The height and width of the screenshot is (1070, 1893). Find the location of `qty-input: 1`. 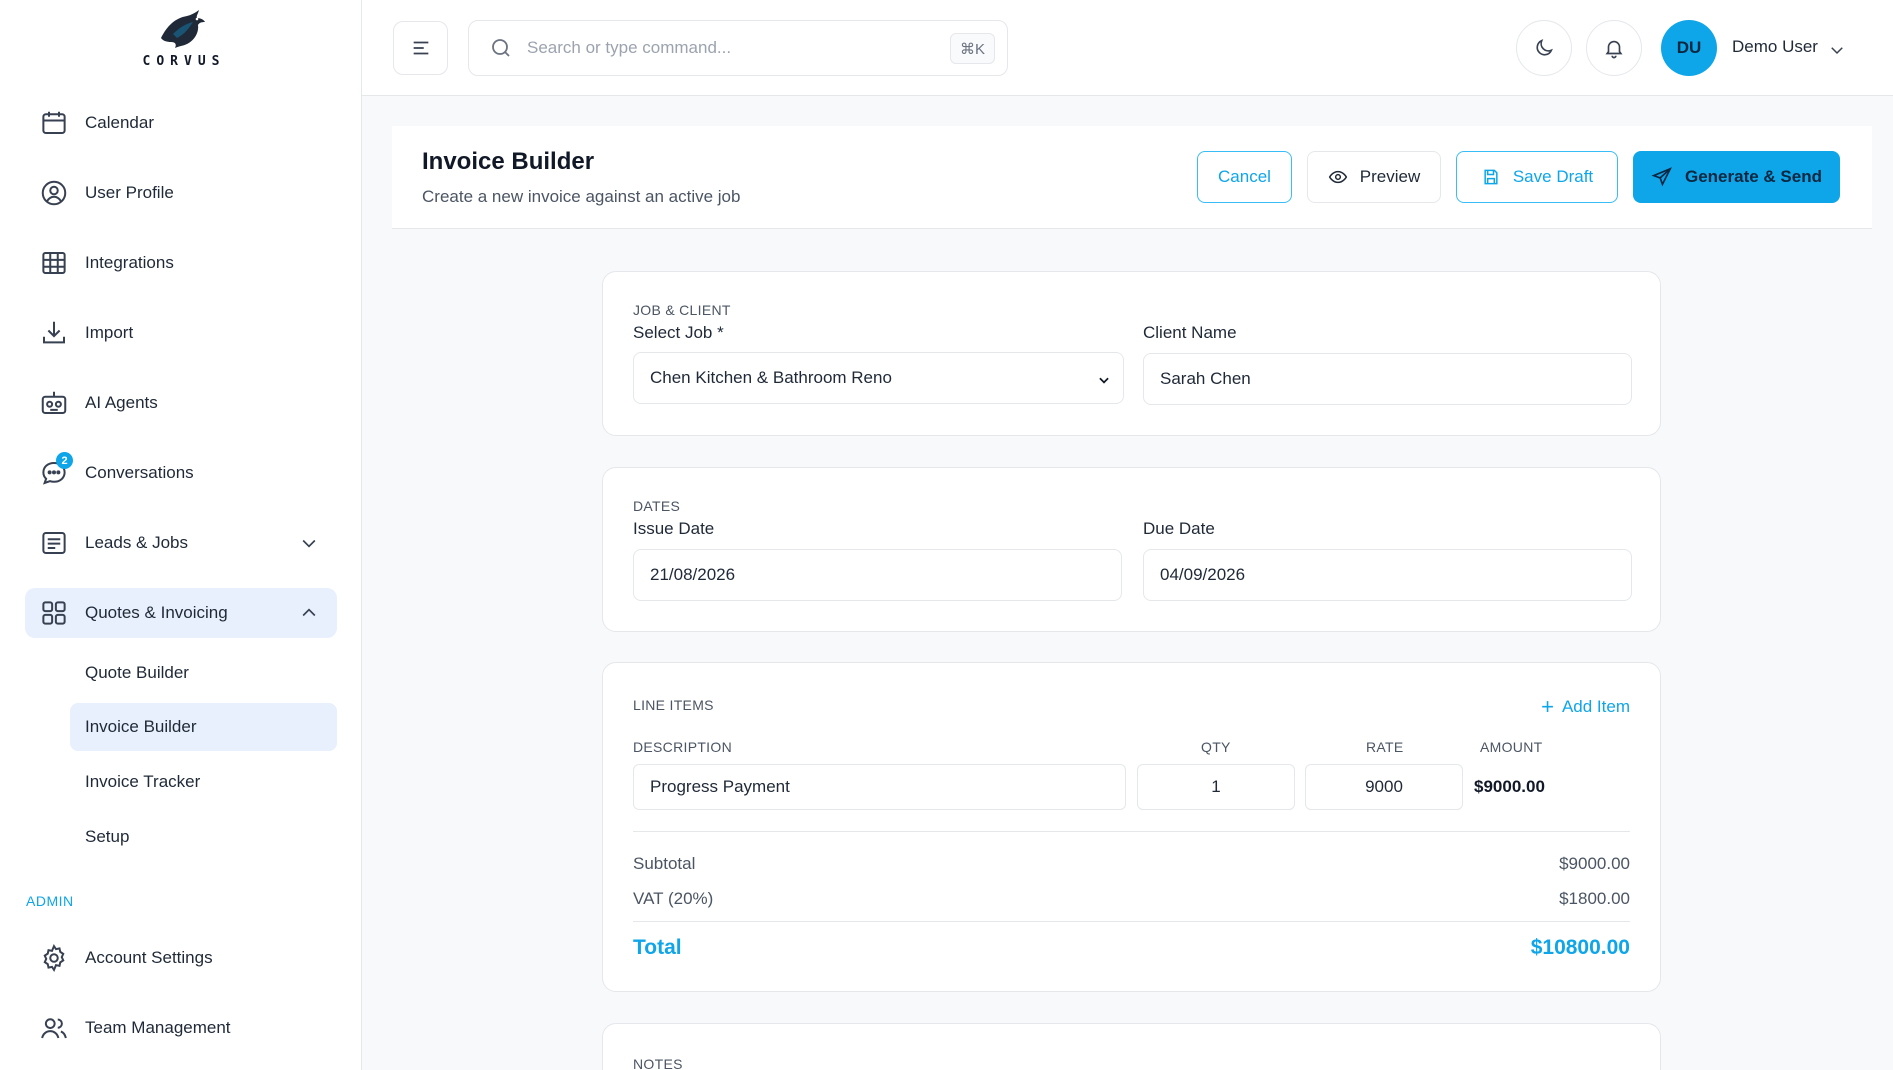

qty-input: 1 is located at coordinates (1216, 787).